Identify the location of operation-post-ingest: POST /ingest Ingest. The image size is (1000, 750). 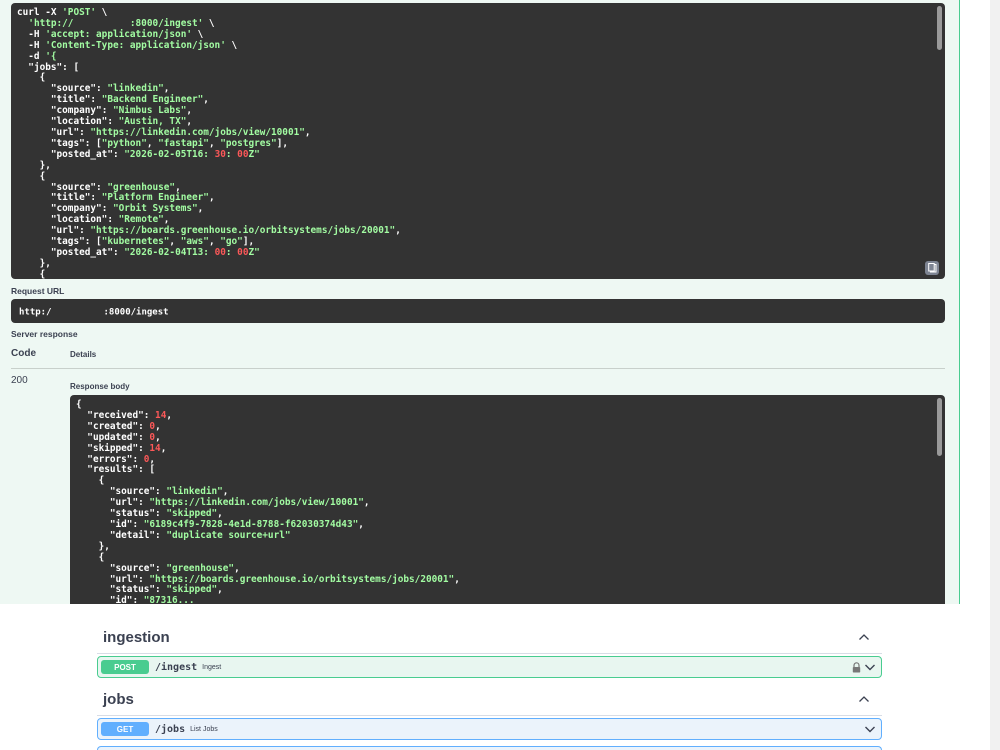
(489, 667).